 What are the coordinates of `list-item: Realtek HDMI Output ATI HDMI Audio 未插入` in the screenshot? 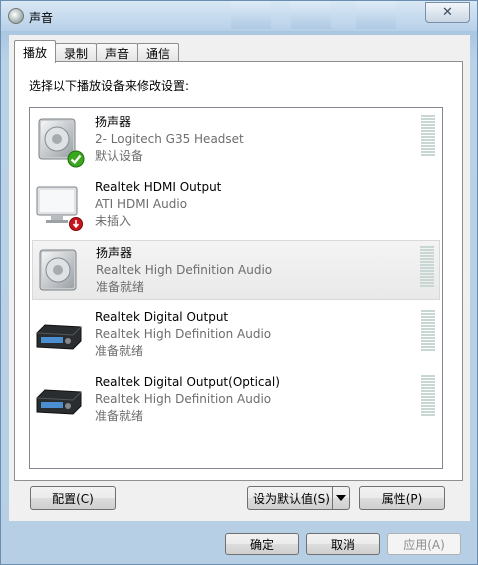 It's located at (236, 205).